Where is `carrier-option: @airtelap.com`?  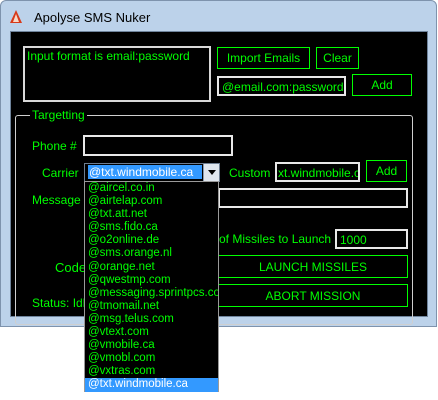 carrier-option: @airtelap.com is located at coordinates (151, 201).